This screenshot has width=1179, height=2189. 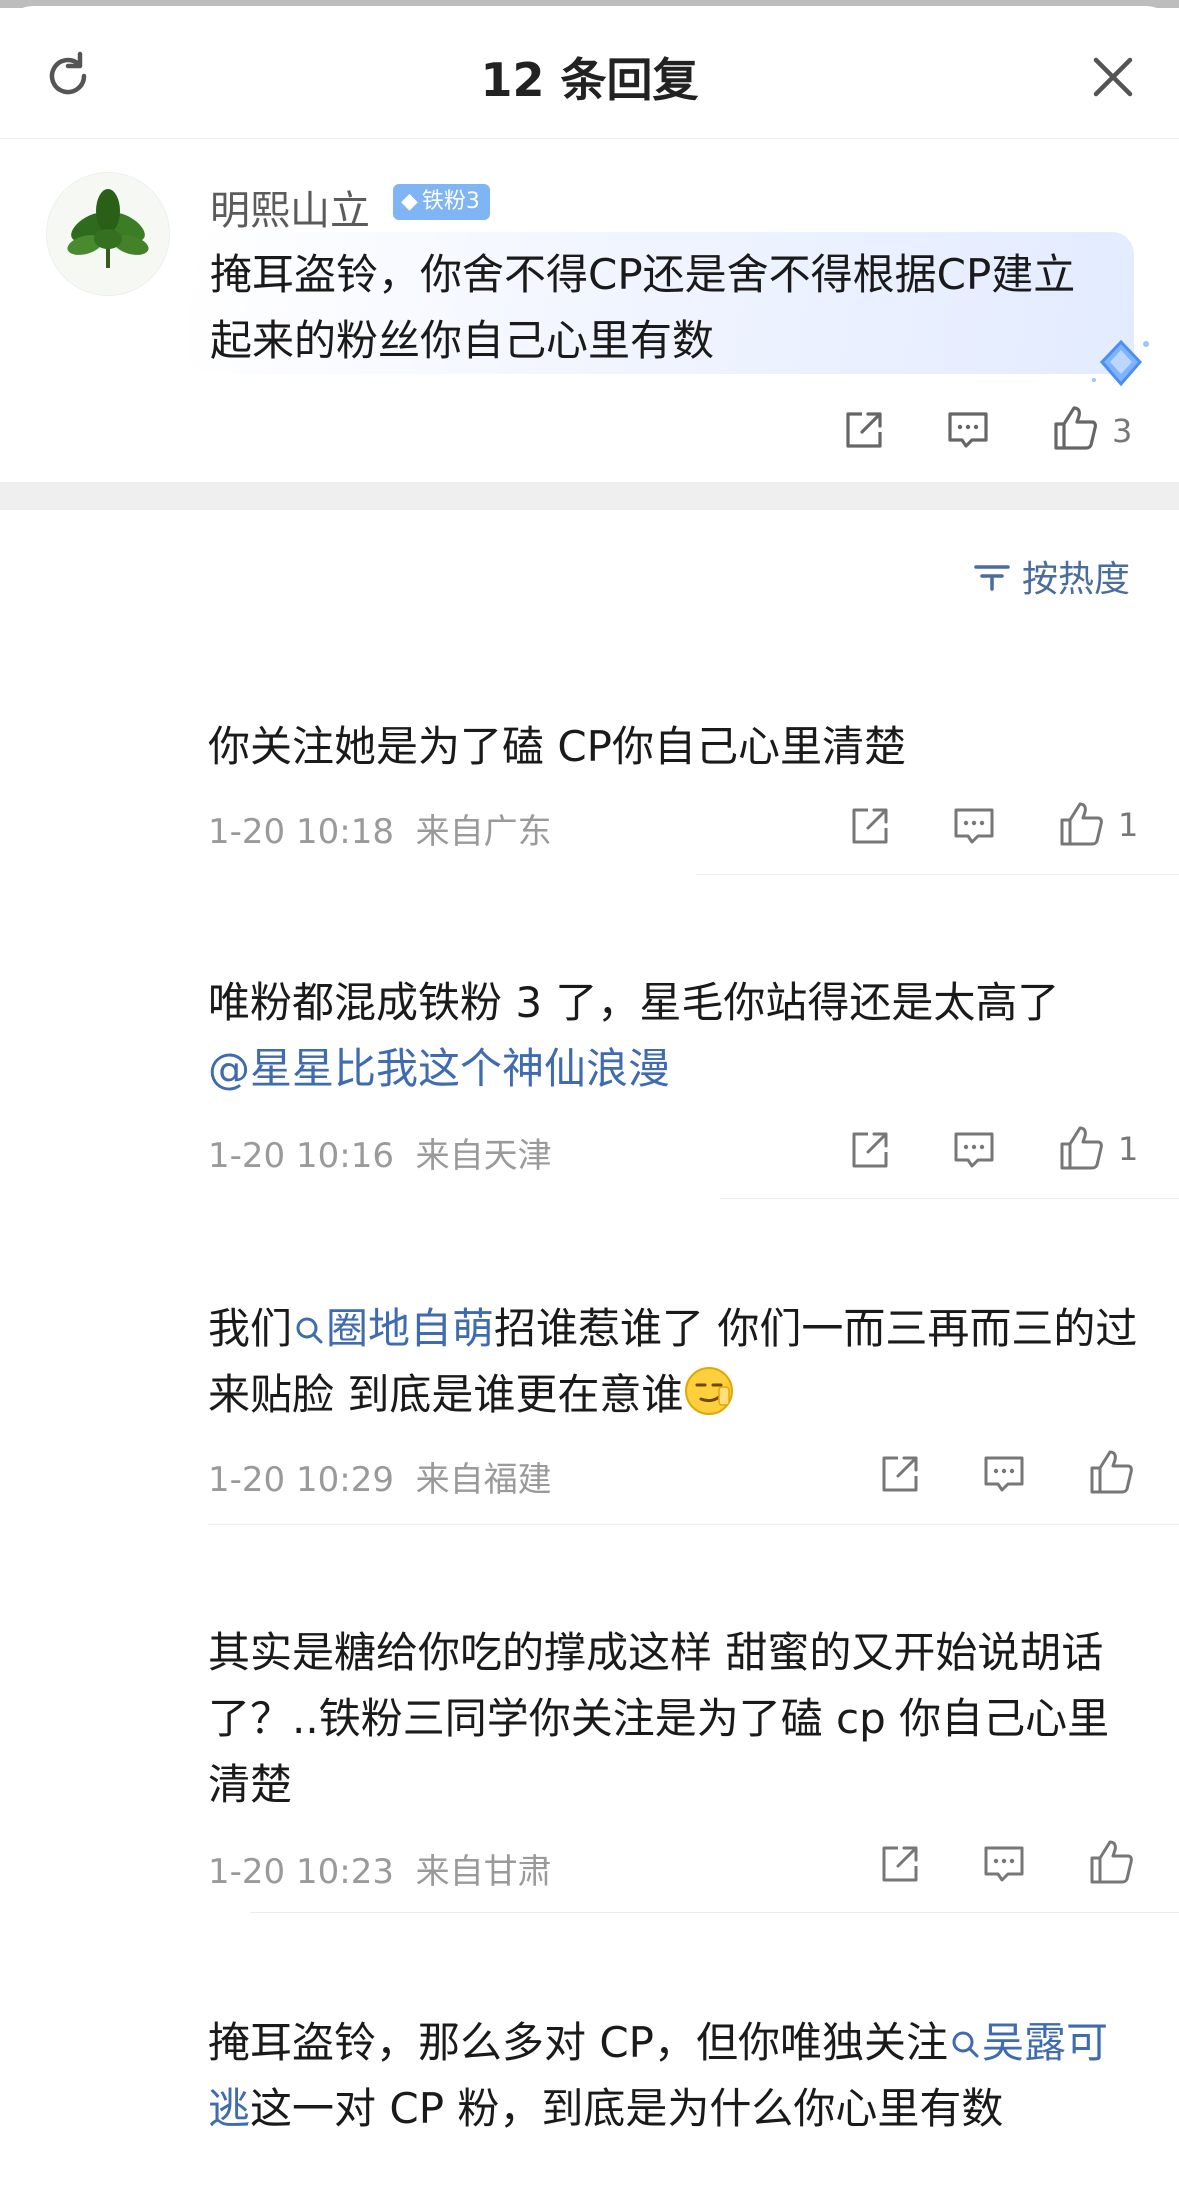 I want to click on diamond-icon: ◆, so click(x=409, y=201).